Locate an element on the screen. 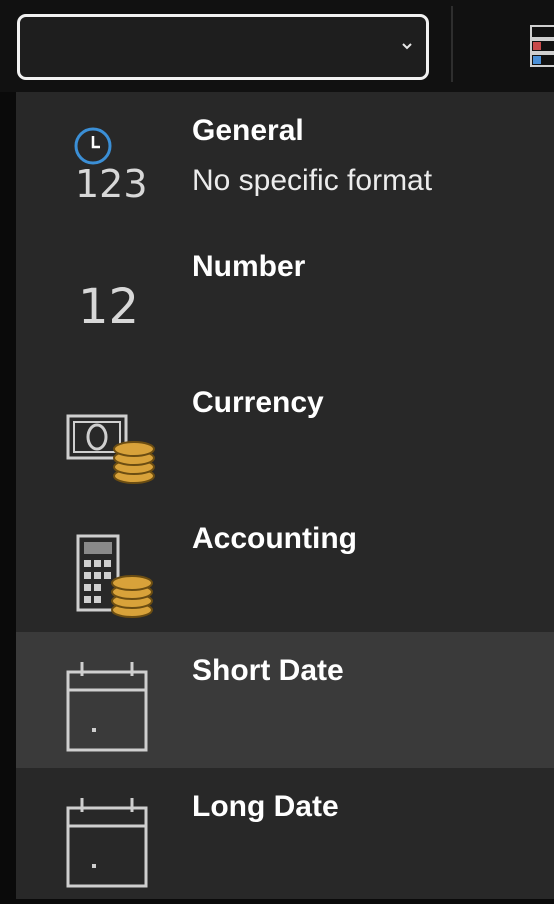 The height and width of the screenshot is (904, 554). menu-item-general: 123 General No specific format is located at coordinates (285, 160).